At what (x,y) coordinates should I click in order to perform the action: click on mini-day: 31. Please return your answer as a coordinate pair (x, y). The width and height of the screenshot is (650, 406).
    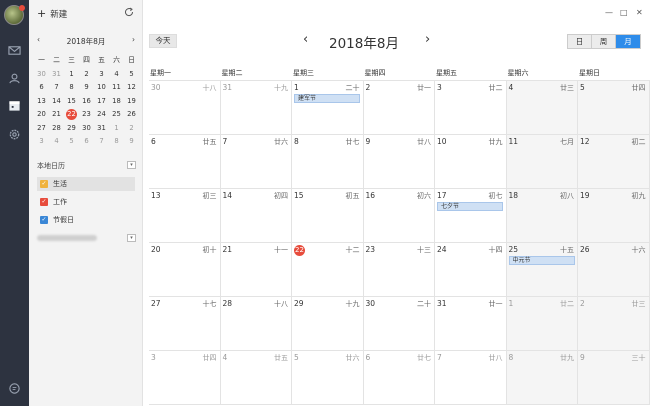
    Looking at the image, I should click on (101, 129).